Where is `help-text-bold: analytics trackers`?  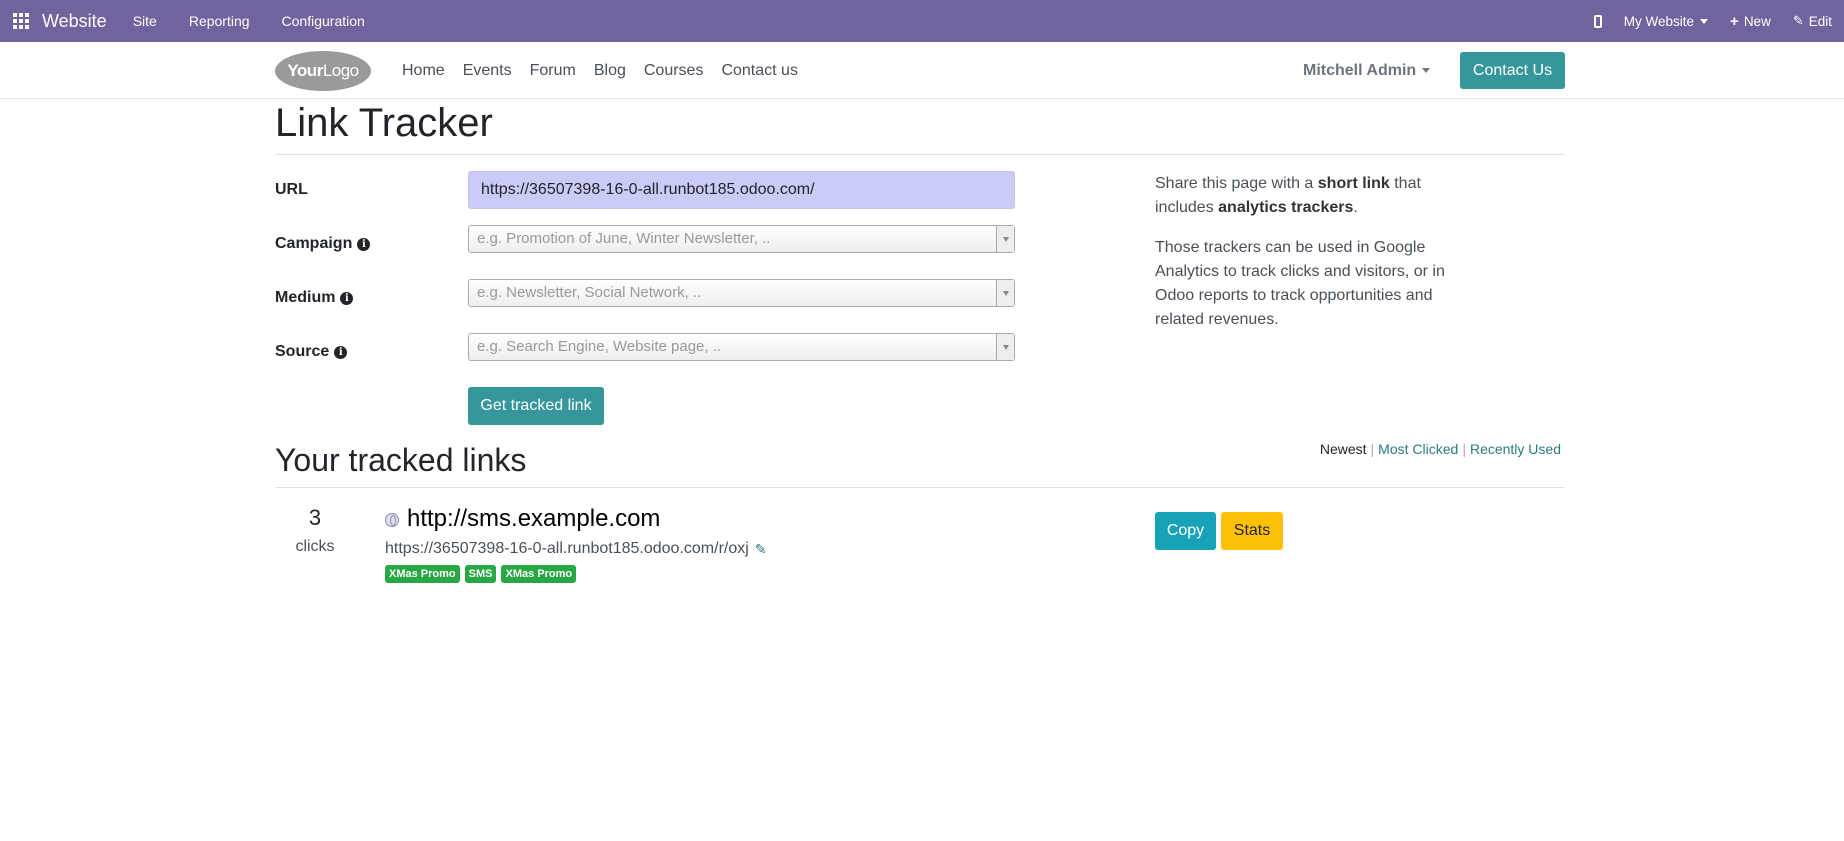 help-text-bold: analytics trackers is located at coordinates (1286, 207).